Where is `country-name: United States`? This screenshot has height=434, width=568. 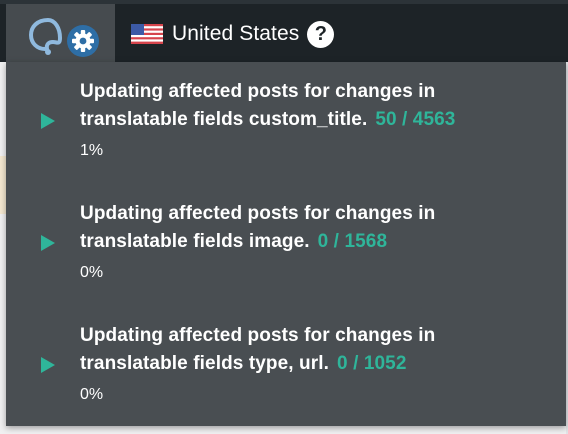
country-name: United States is located at coordinates (236, 33).